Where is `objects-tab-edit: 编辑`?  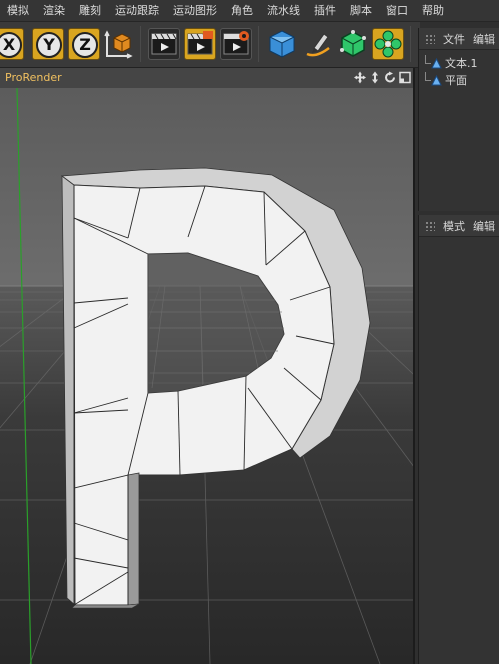
objects-tab-edit: 编辑 is located at coordinates (484, 39).